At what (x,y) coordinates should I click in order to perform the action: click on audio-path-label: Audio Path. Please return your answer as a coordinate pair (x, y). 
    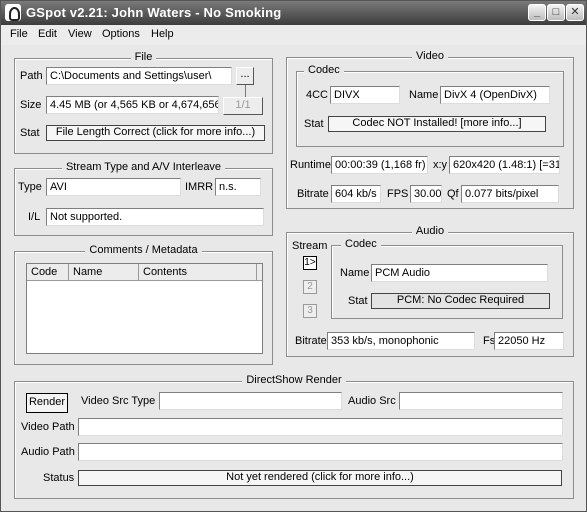
    Looking at the image, I should click on (48, 452).